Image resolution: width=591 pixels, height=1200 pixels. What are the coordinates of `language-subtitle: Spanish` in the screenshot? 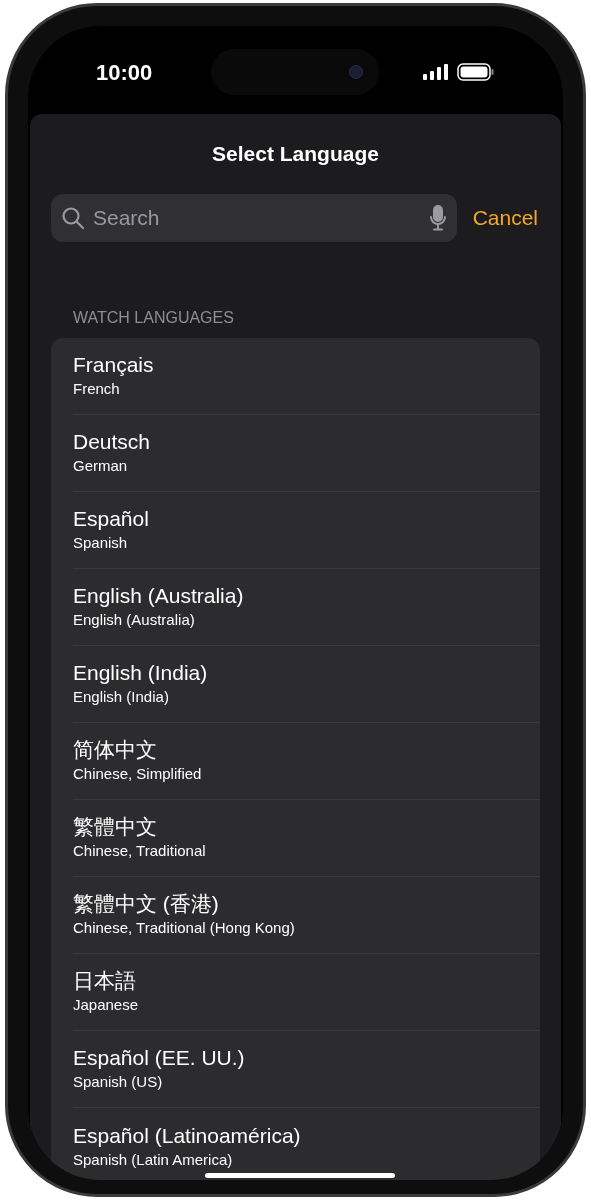 It's located at (101, 543).